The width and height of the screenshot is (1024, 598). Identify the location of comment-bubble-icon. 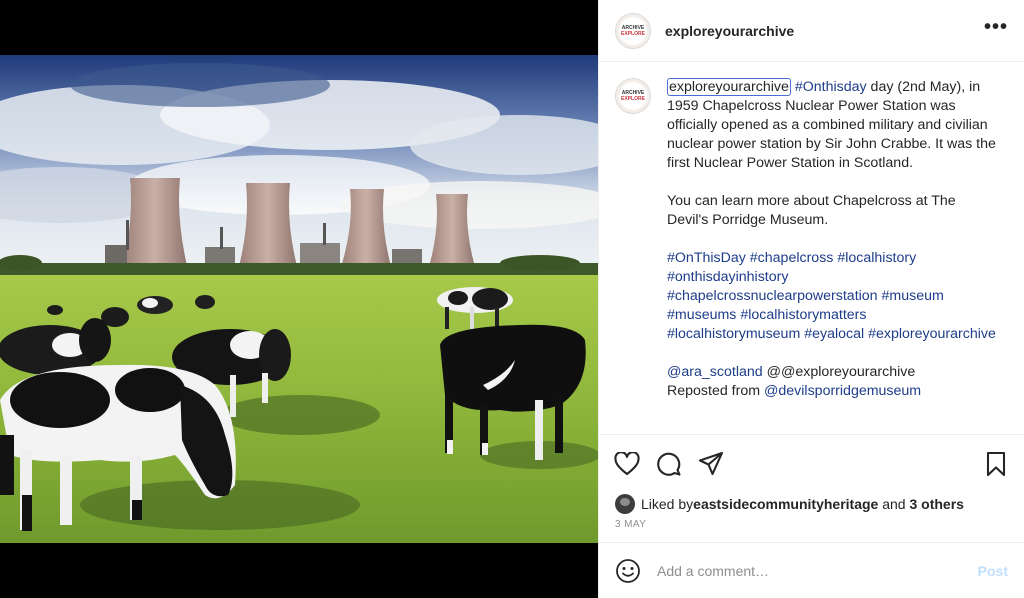
(669, 464).